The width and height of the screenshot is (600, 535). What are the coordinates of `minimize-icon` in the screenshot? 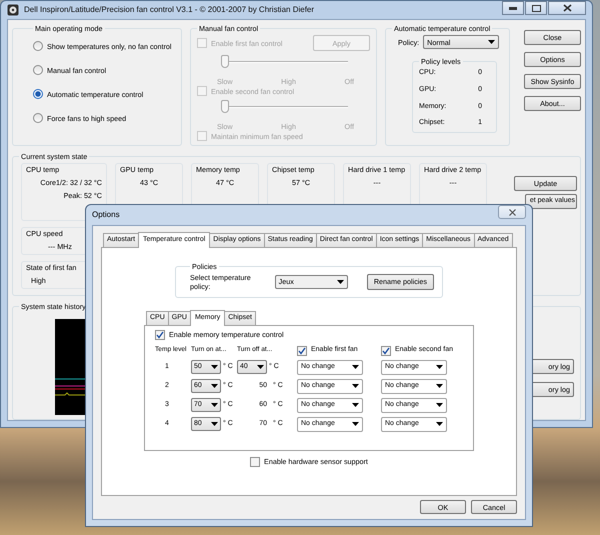 It's located at (513, 8).